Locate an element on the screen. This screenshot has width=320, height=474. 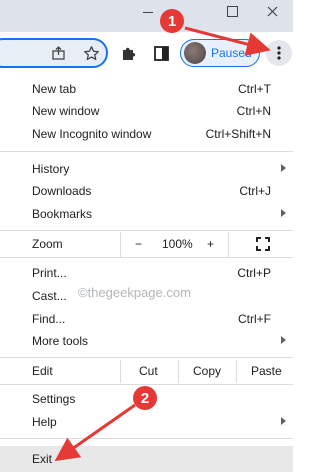
copy-label: Copy is located at coordinates (207, 371).